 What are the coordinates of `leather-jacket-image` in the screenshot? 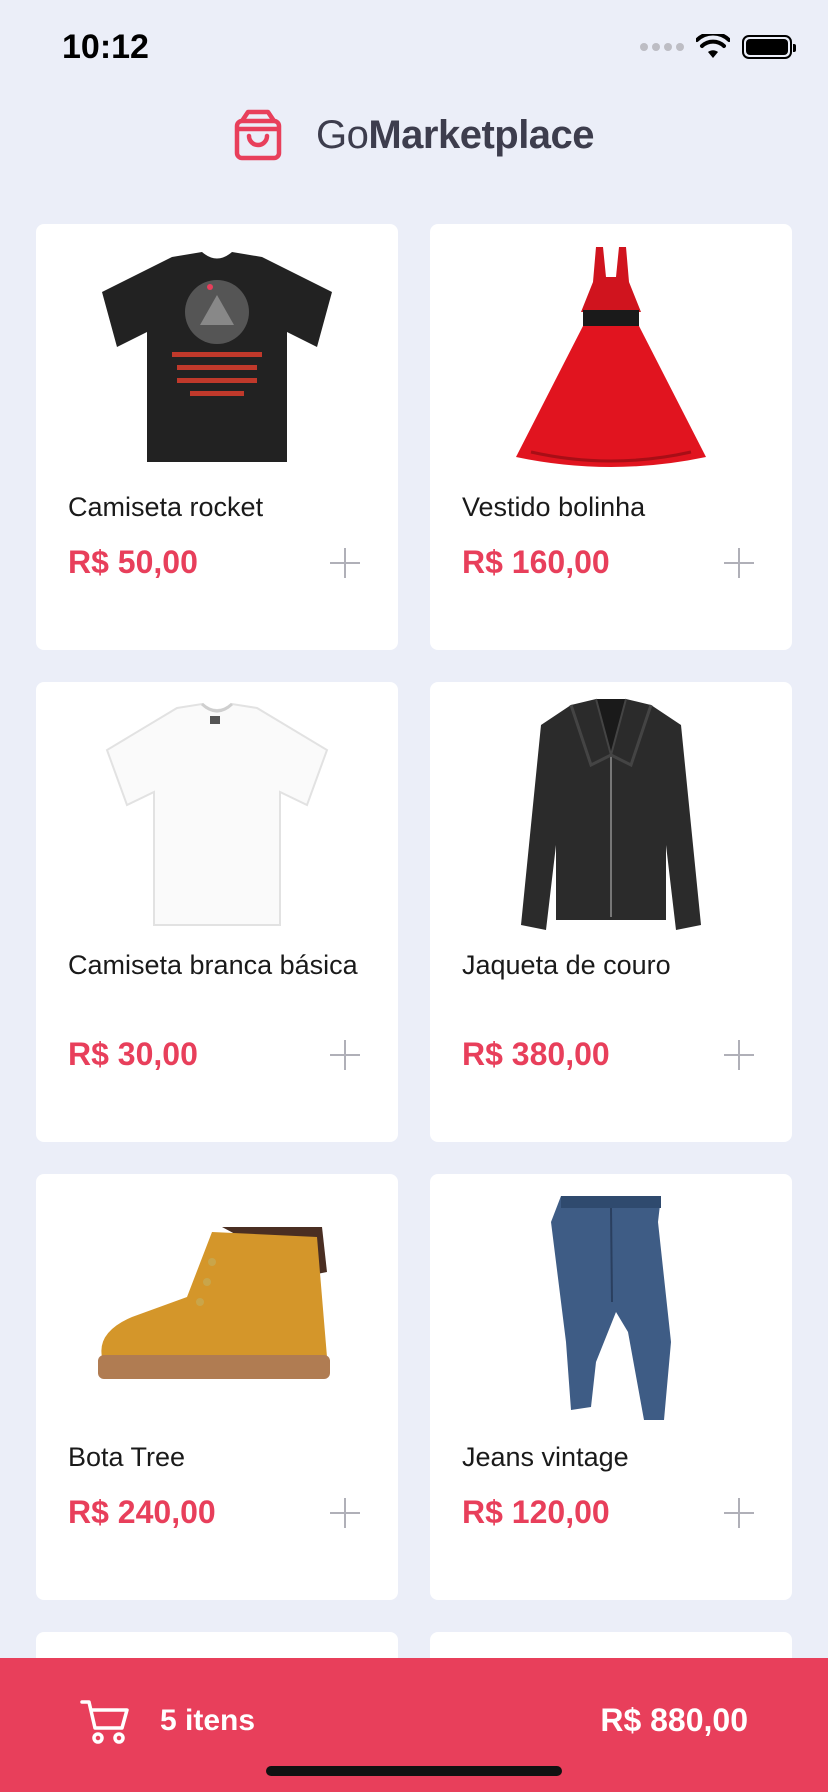 It's located at (611, 814).